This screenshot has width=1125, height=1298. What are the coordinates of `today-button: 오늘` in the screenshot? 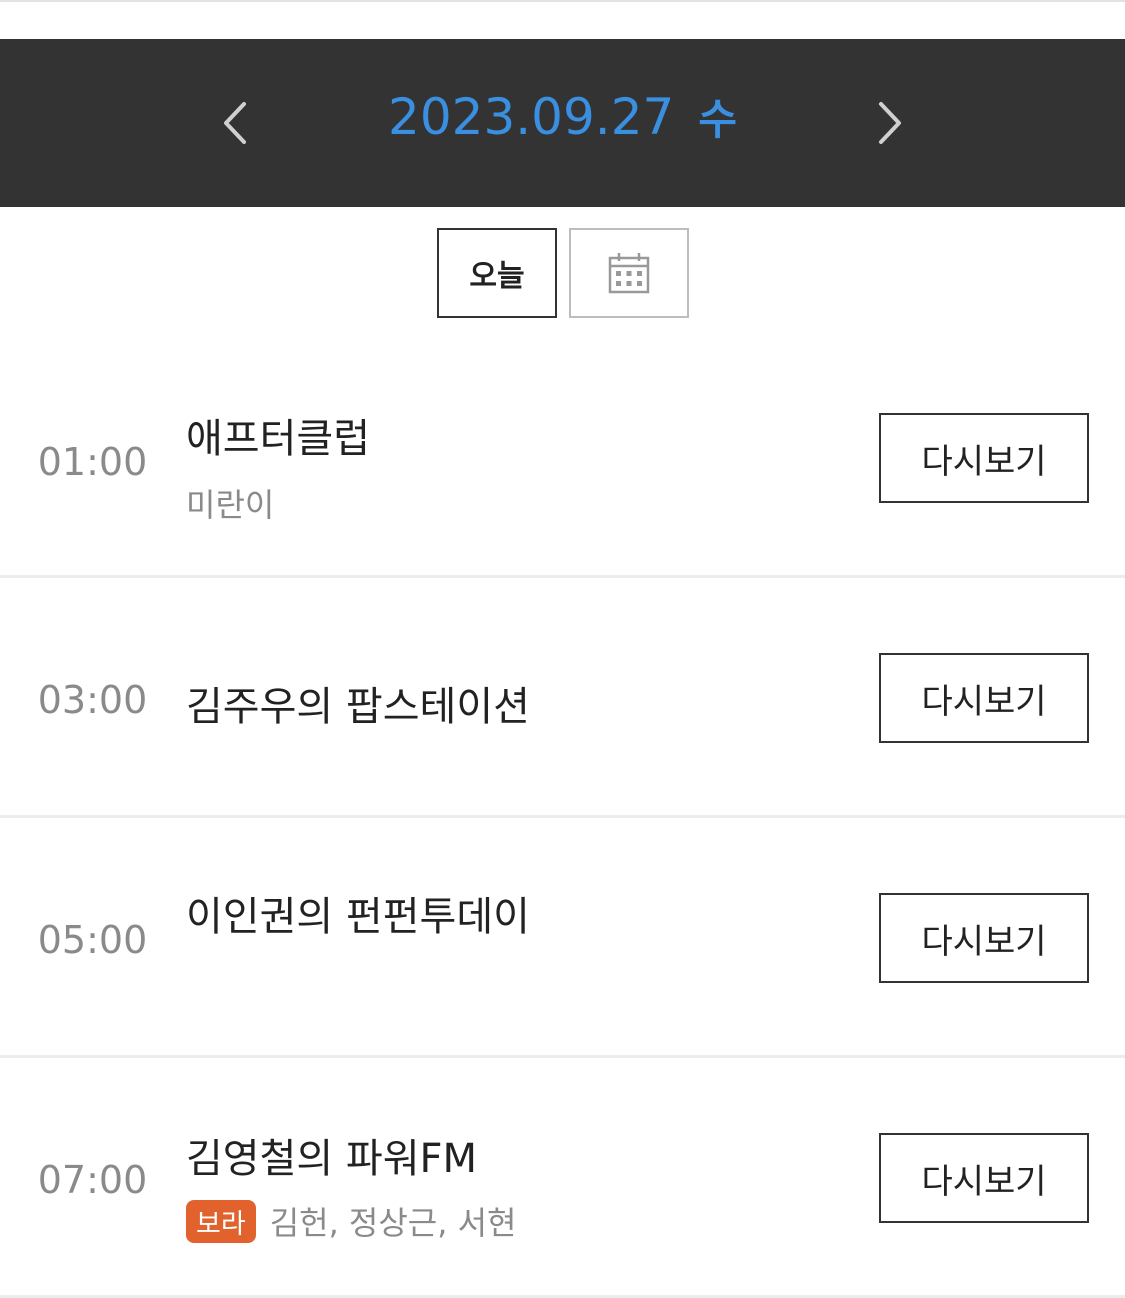 It's located at (497, 273).